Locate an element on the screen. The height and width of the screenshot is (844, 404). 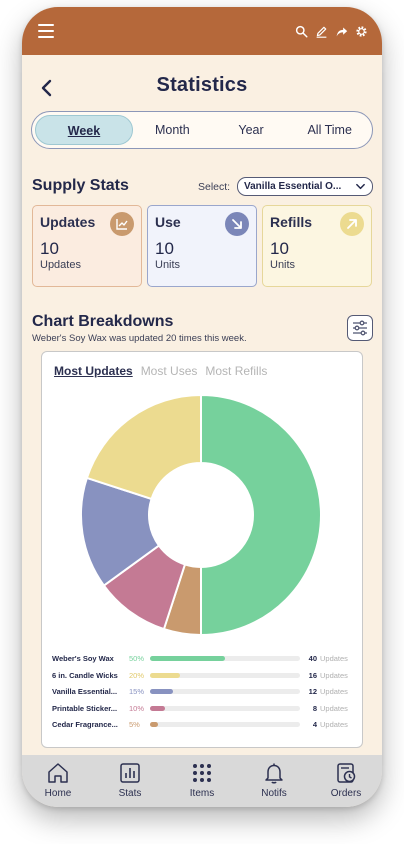
legend-row: Weber's Soy Wax 50% 40 Updates is located at coordinates (202, 658).